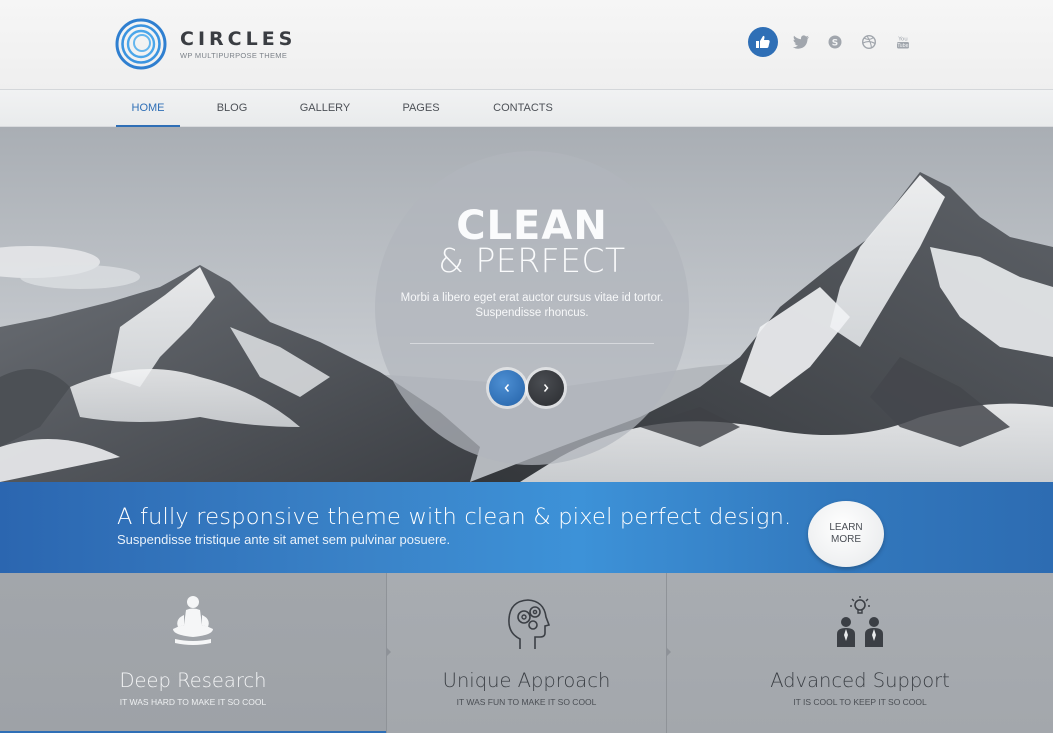  What do you see at coordinates (902, 46) in the screenshot?
I see `svg-text: Tube` at bounding box center [902, 46].